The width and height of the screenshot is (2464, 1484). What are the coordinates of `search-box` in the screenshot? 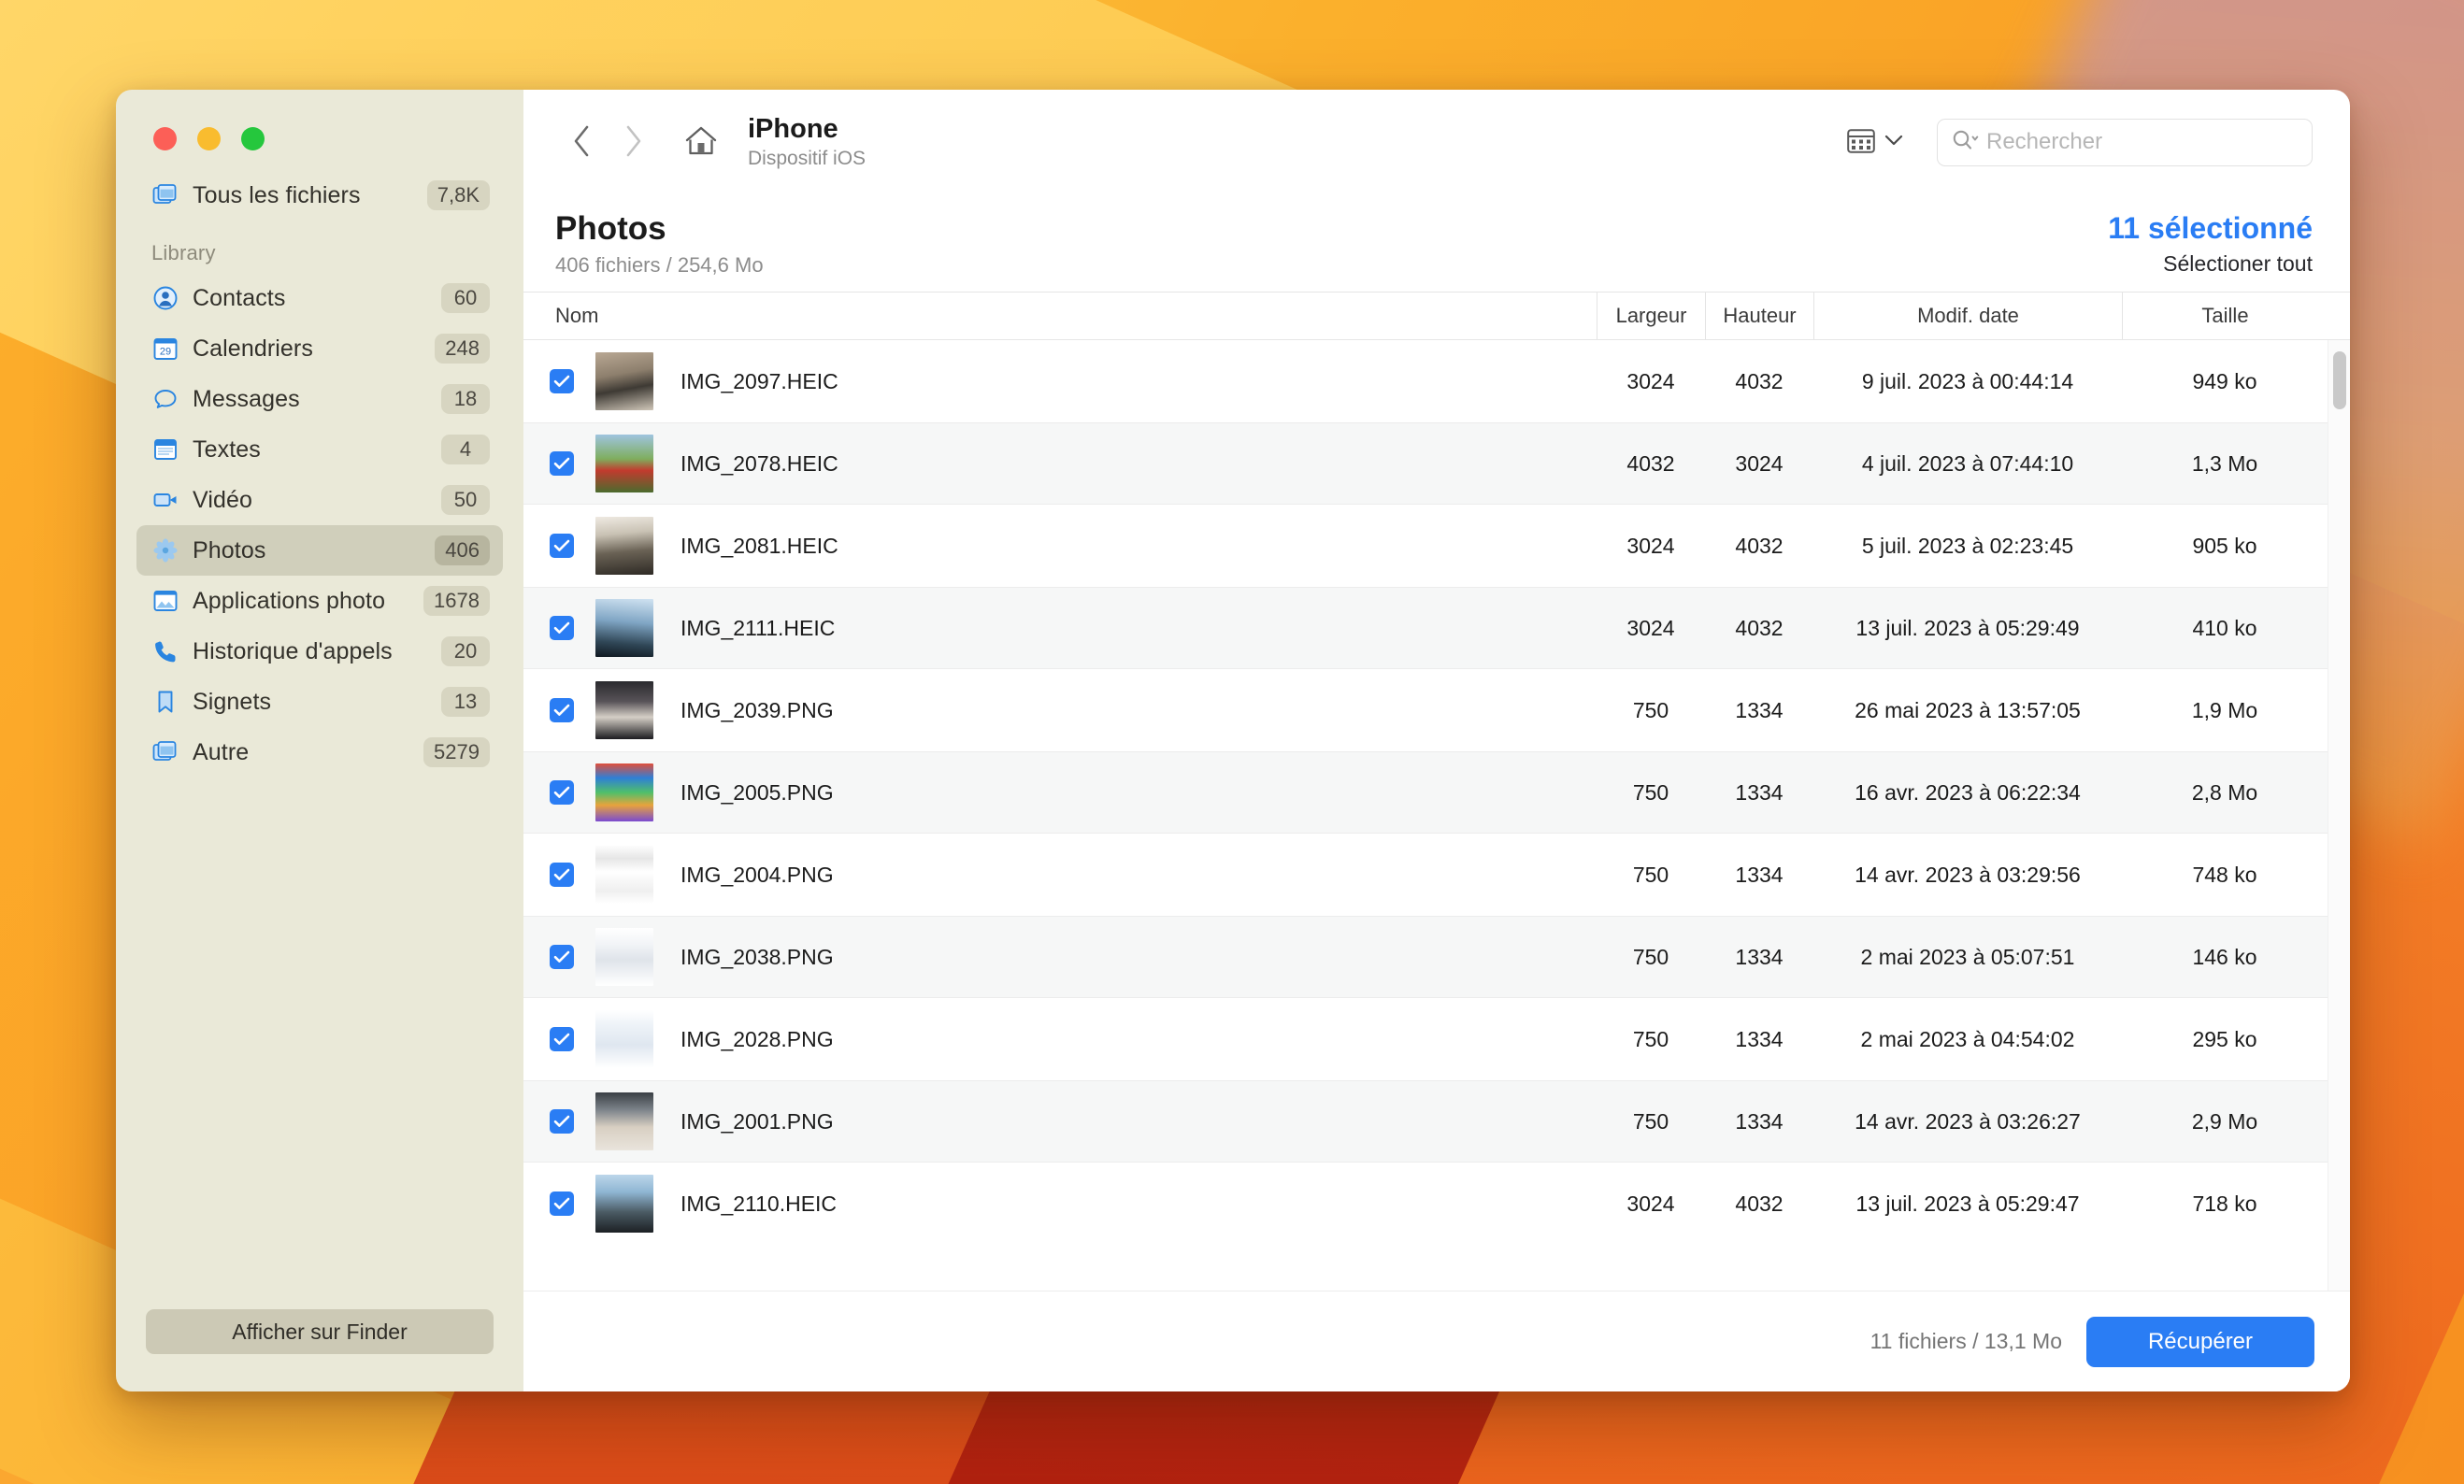 It's located at (2125, 142).